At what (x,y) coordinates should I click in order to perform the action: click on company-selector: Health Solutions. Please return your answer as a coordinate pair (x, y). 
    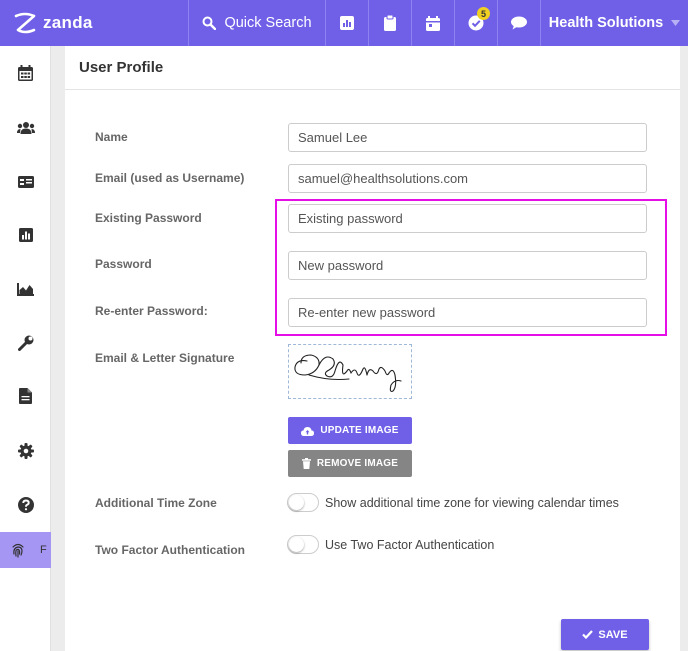
    Looking at the image, I should click on (614, 23).